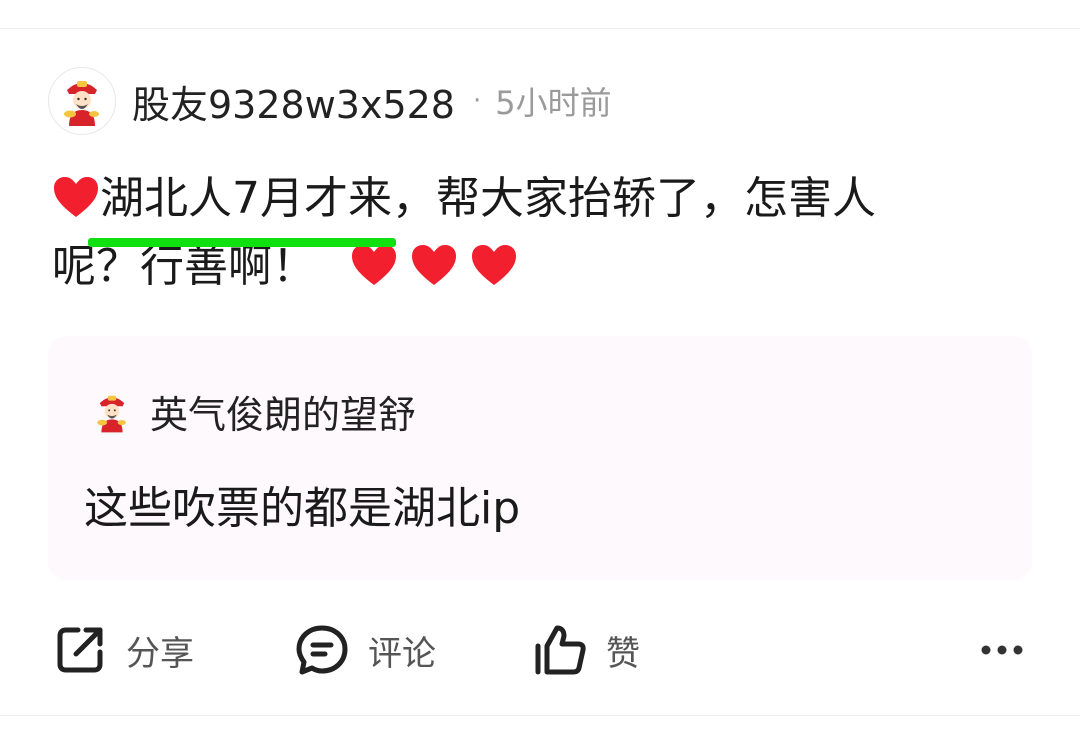 This screenshot has height=741, width=1080. What do you see at coordinates (553, 103) in the screenshot?
I see `post-timestamp: 5小时前` at bounding box center [553, 103].